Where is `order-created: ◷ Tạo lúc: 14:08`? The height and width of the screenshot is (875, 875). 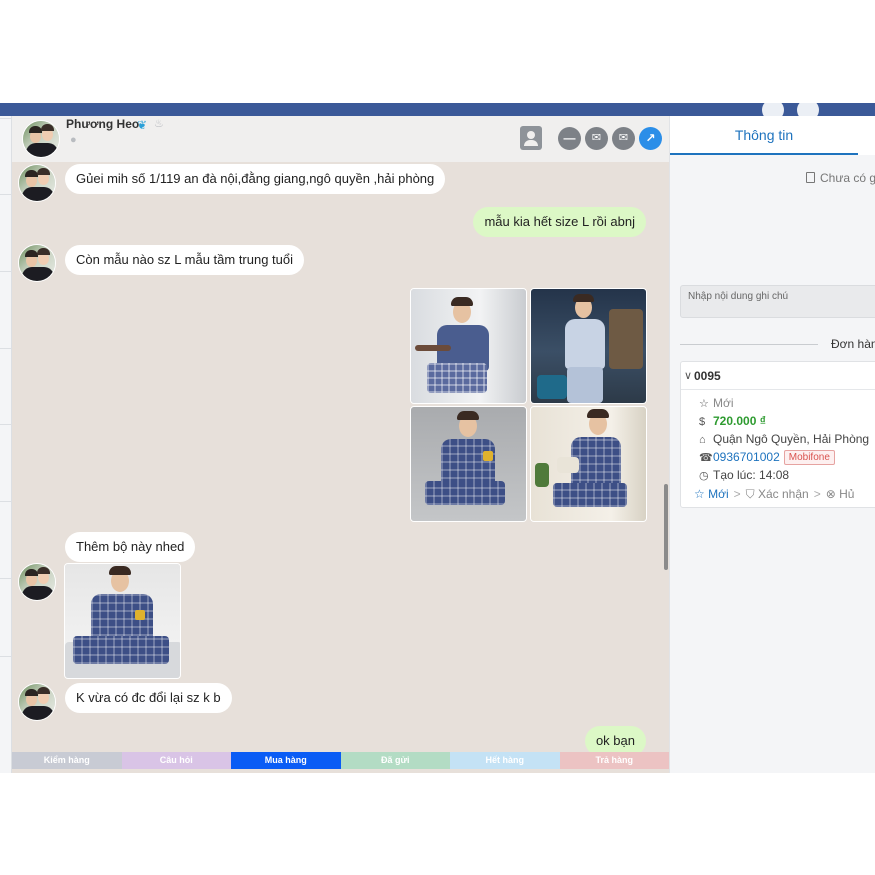 order-created: ◷ Tạo lúc: 14:08 is located at coordinates (744, 475).